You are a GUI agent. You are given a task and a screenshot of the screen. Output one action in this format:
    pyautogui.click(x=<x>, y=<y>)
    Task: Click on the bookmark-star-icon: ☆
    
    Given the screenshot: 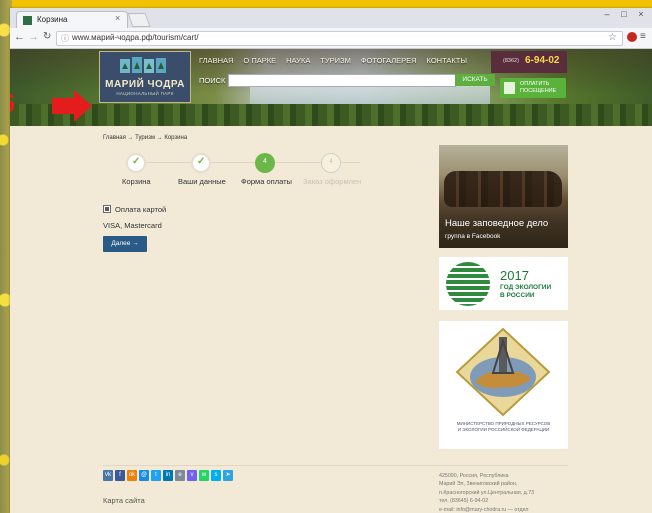 What is the action you would take?
    pyautogui.click(x=612, y=37)
    